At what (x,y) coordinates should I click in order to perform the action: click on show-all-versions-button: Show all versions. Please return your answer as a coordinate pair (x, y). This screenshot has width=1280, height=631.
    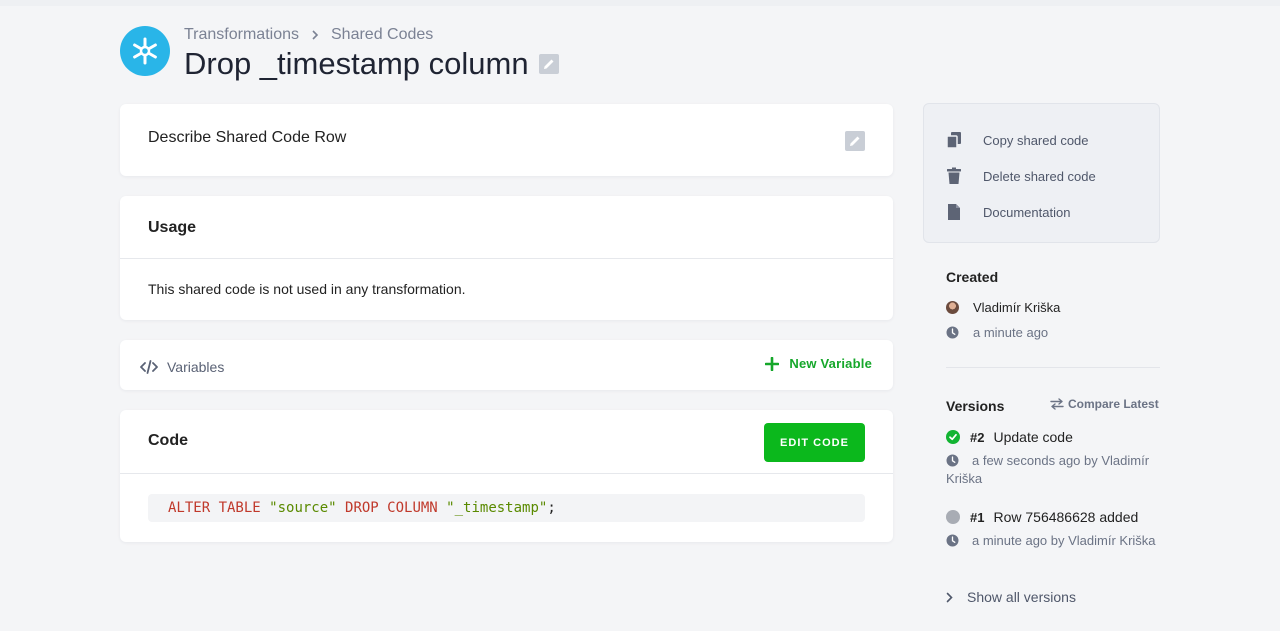
    Looking at the image, I should click on (1011, 597).